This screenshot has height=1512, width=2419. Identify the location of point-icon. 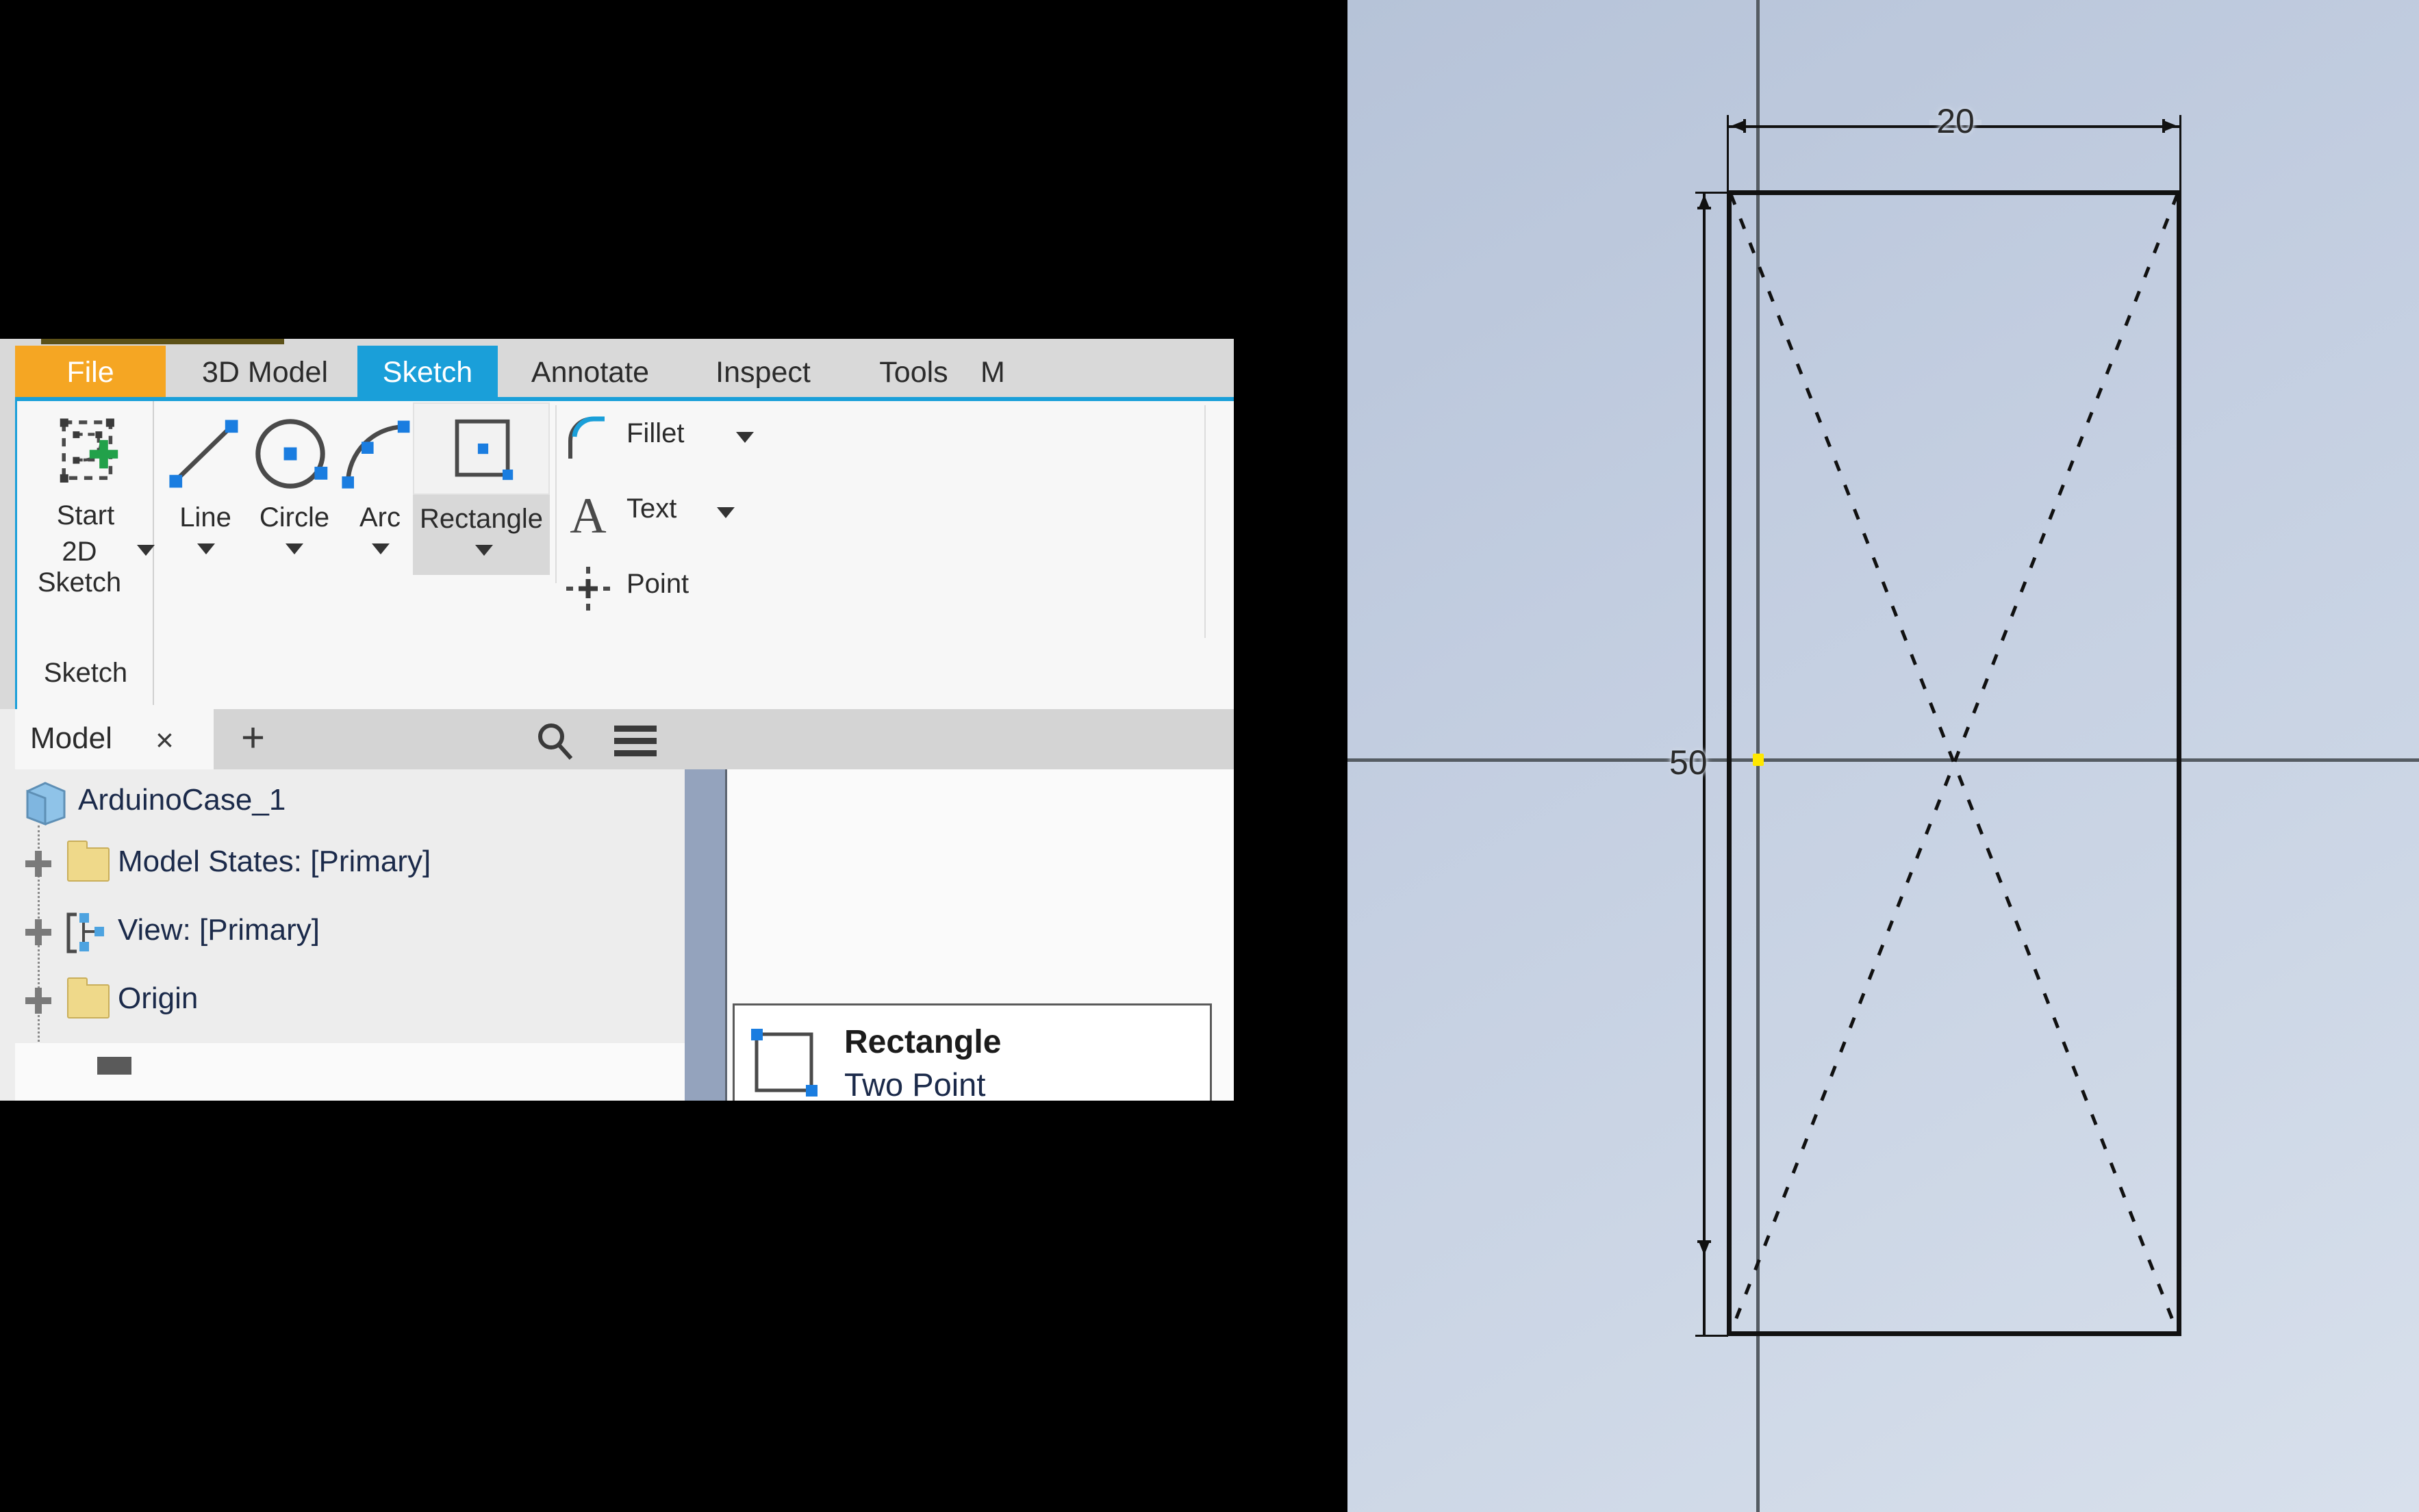
(588, 589).